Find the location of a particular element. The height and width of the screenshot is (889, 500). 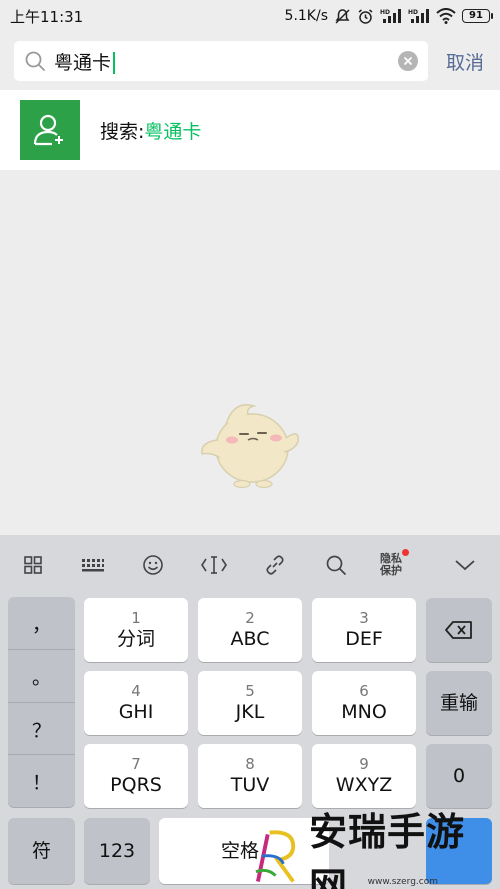

notification-dot is located at coordinates (405, 552).